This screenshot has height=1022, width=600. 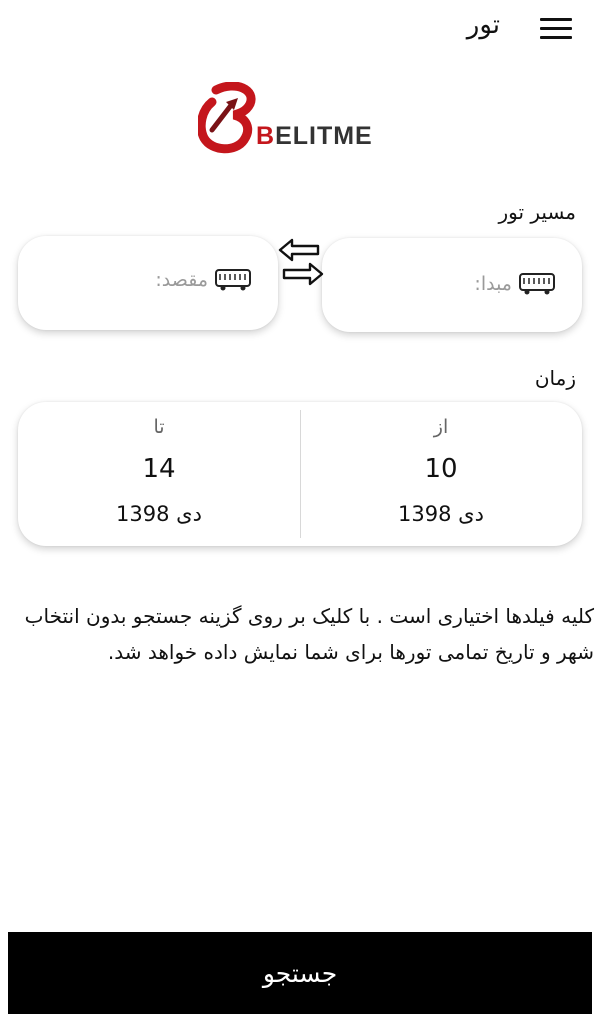 What do you see at coordinates (314, 136) in the screenshot?
I see `logo-wordmark: BELITME` at bounding box center [314, 136].